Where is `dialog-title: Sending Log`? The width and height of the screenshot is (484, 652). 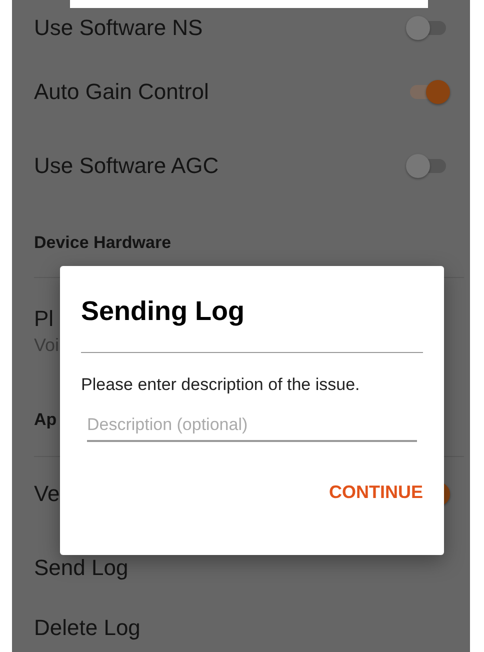
dialog-title: Sending Log is located at coordinates (163, 312).